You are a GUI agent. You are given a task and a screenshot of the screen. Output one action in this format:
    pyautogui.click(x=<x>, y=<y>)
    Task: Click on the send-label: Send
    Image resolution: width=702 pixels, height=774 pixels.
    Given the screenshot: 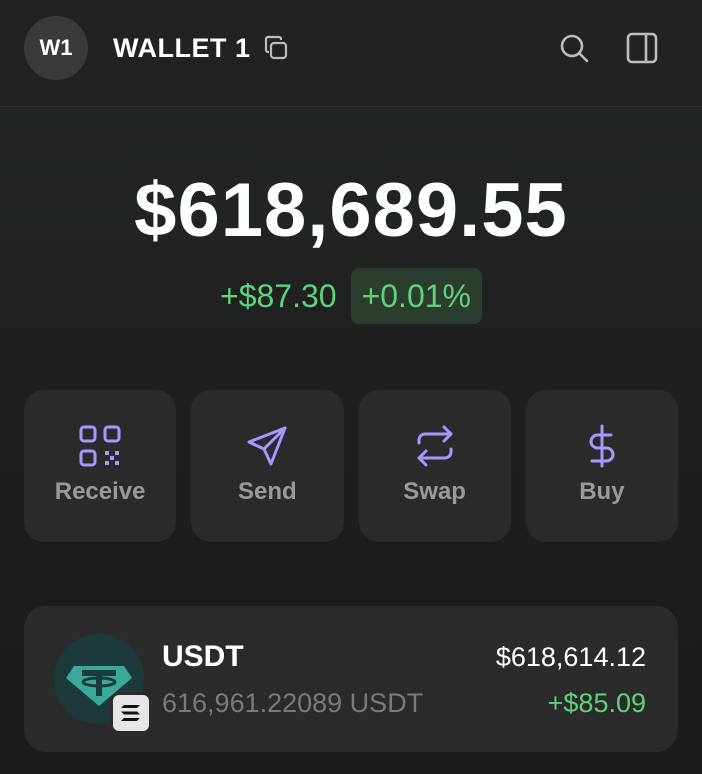 What is the action you would take?
    pyautogui.click(x=267, y=491)
    